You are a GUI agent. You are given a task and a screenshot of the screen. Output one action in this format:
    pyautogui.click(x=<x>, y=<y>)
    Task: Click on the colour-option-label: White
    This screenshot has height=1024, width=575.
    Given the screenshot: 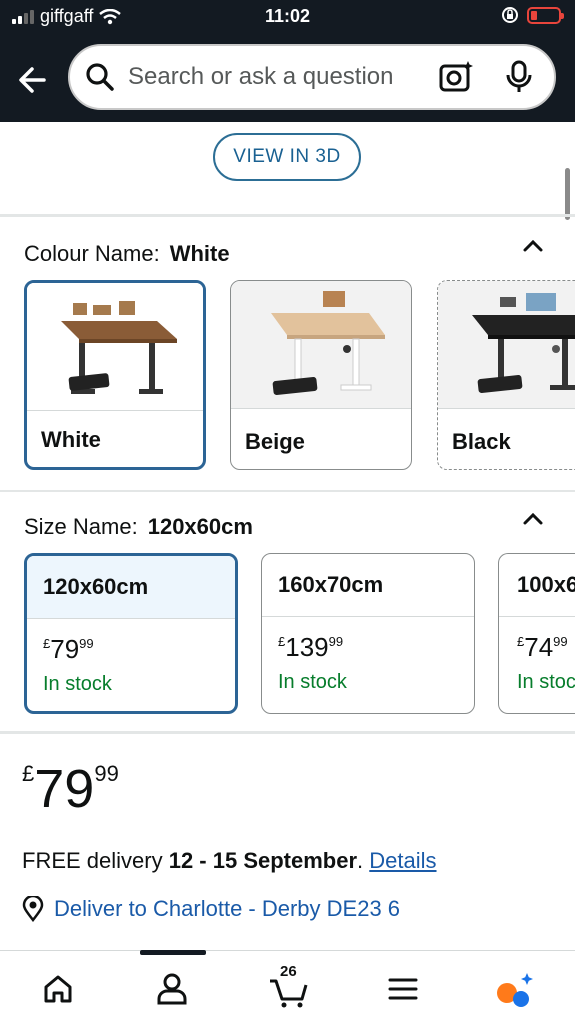 What is the action you would take?
    pyautogui.click(x=71, y=439)
    